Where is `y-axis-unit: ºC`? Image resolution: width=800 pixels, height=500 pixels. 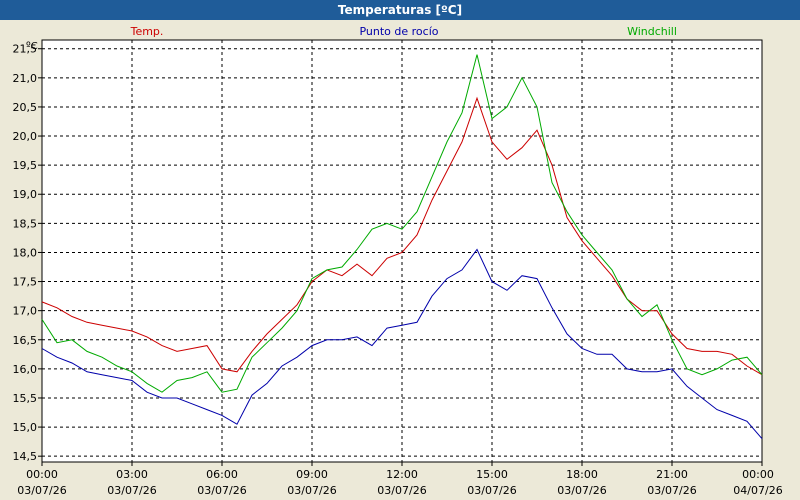 y-axis-unit: ºC is located at coordinates (32, 46).